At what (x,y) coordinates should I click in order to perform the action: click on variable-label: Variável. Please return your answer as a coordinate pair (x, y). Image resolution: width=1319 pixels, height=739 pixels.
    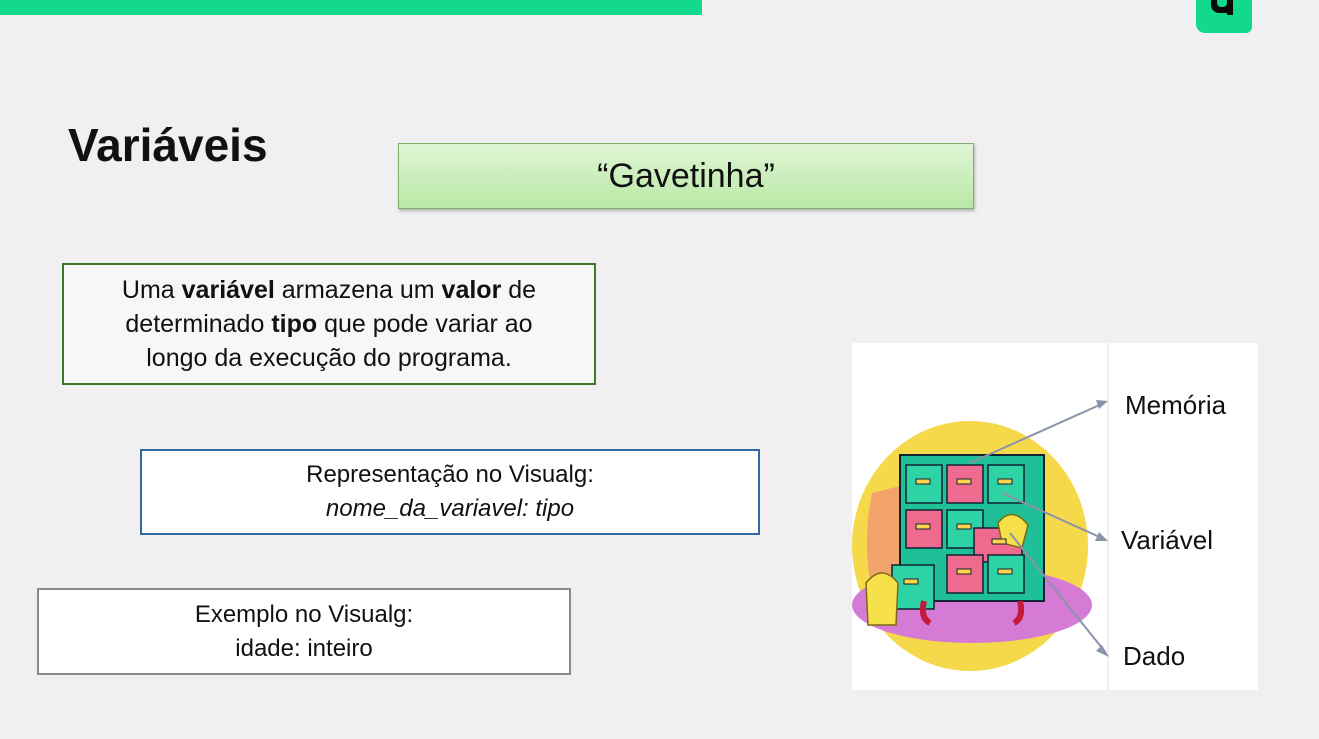
    Looking at the image, I should click on (1167, 540).